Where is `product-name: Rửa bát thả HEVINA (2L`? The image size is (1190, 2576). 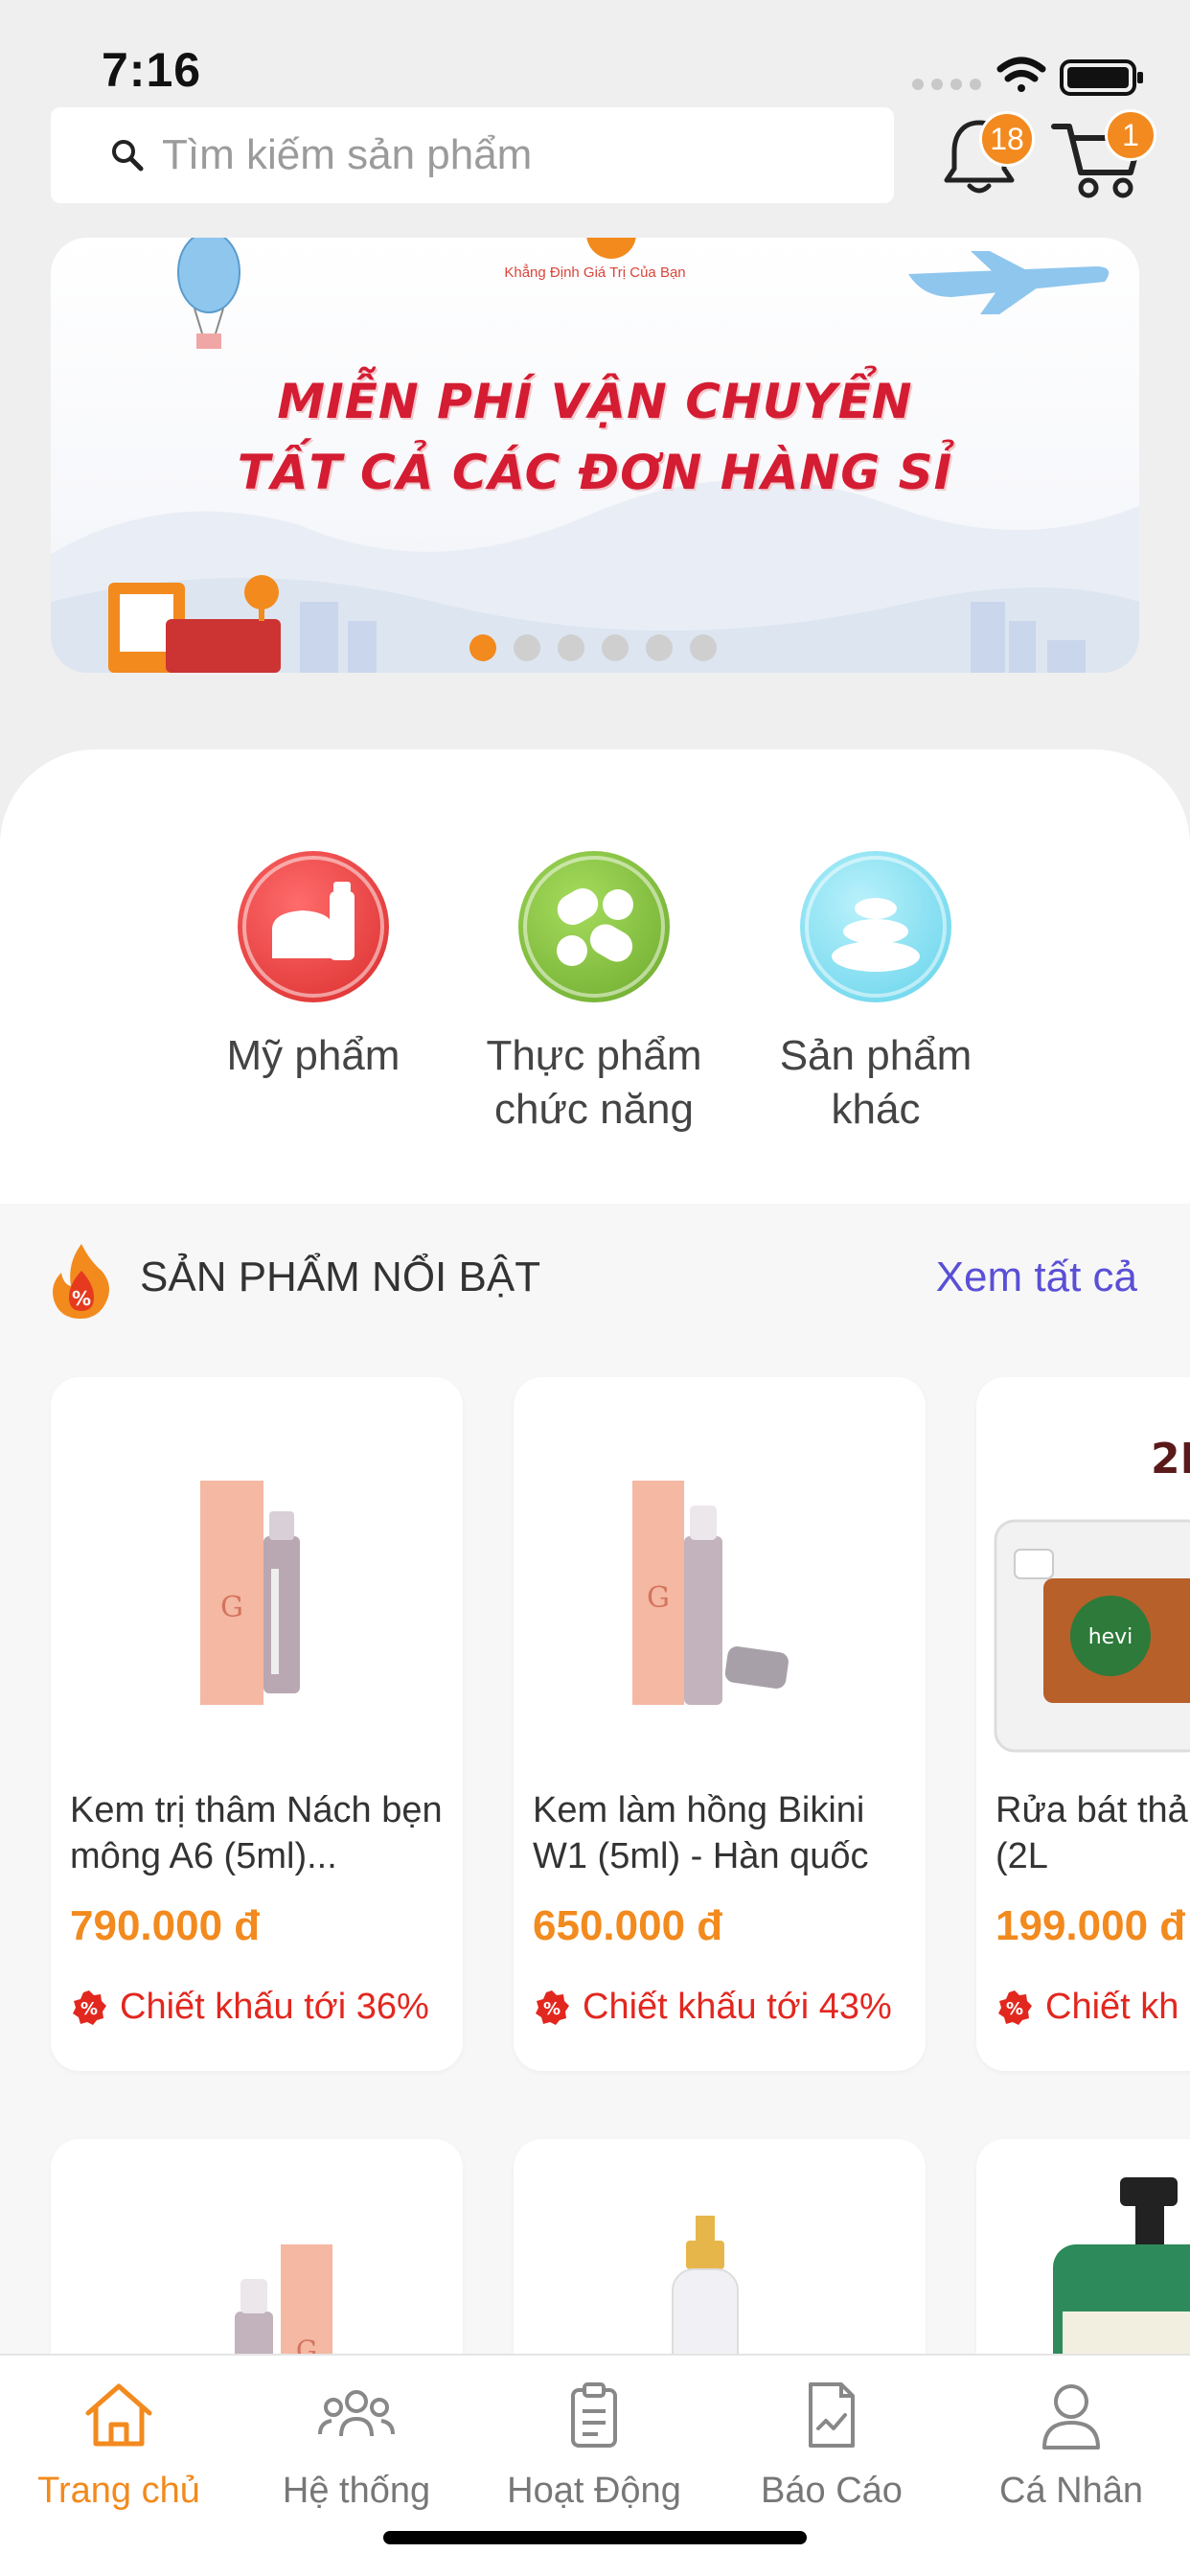
product-name: Rửa bát thả HEVINA (2L is located at coordinates (1093, 1833).